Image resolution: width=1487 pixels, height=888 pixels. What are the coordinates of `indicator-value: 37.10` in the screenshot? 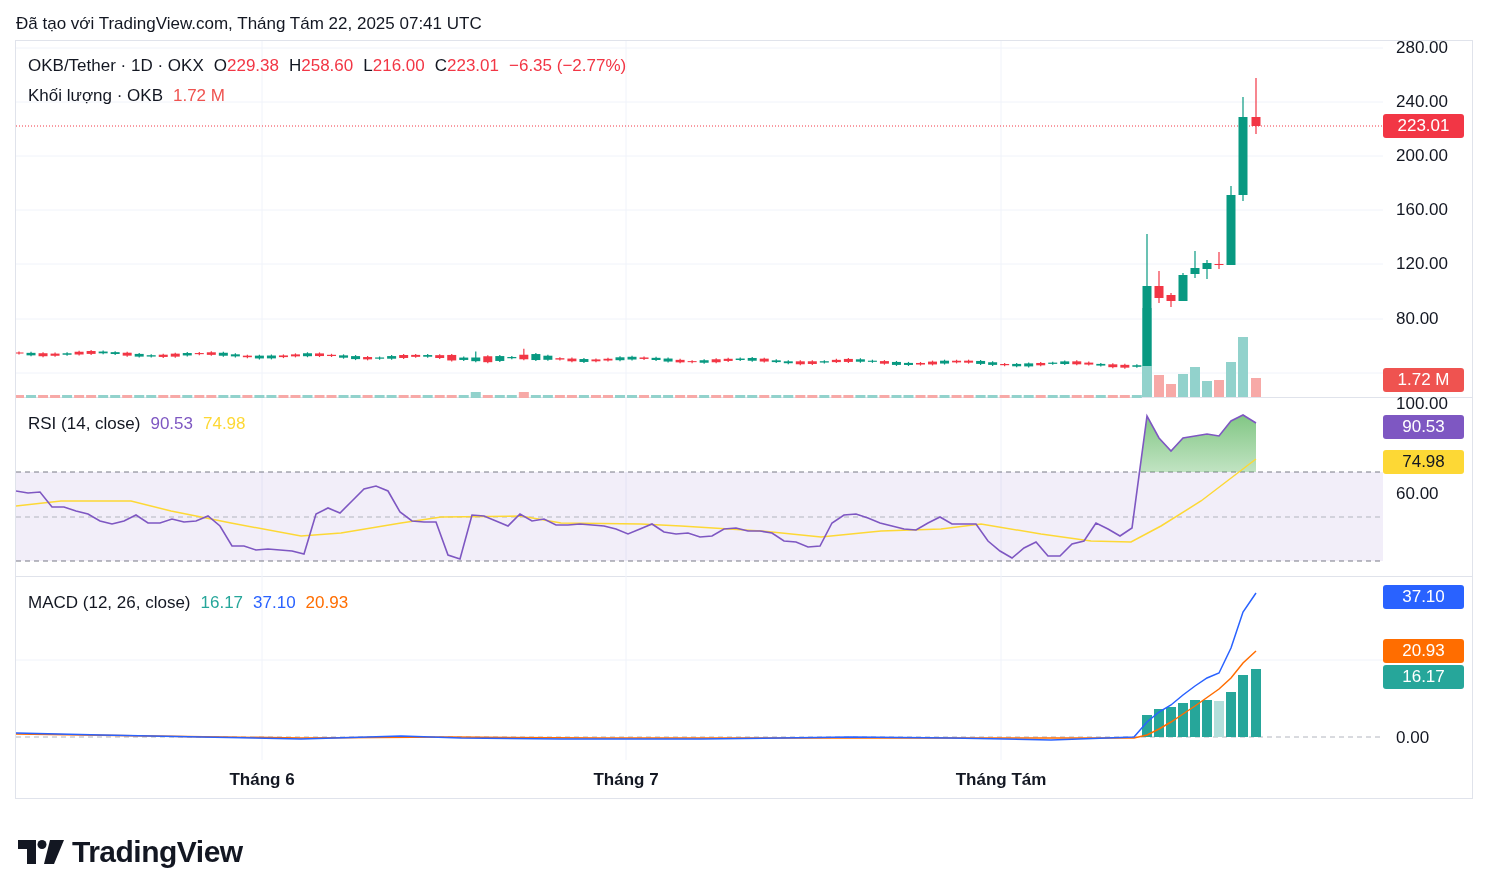 It's located at (274, 603).